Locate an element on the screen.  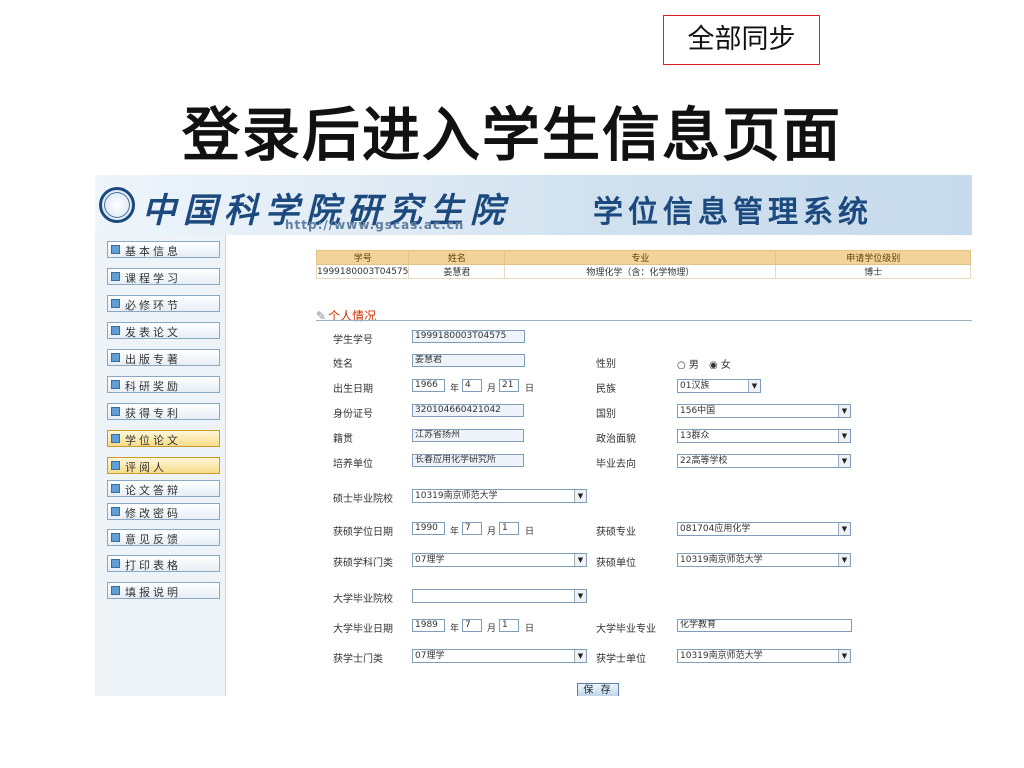
sidebar-item-monographs: 出版专著 is located at coordinates (163, 357).